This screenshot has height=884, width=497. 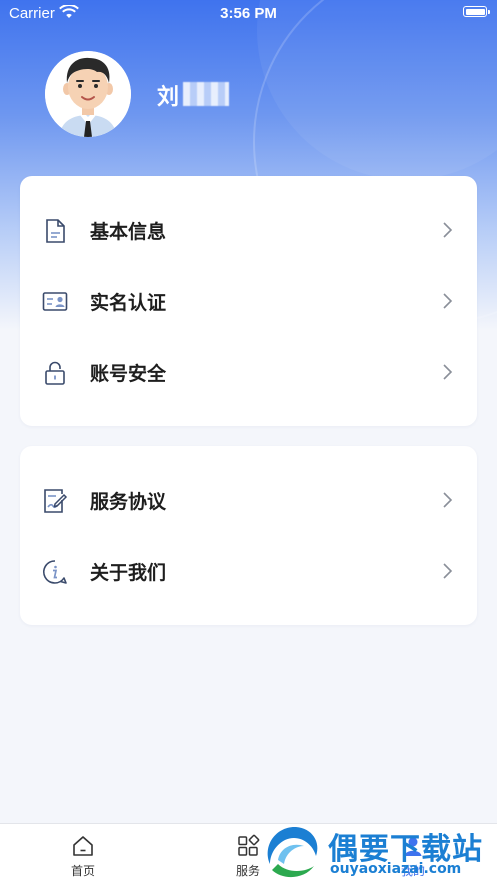 What do you see at coordinates (128, 573) in the screenshot?
I see `menu-item-label: 关于我们` at bounding box center [128, 573].